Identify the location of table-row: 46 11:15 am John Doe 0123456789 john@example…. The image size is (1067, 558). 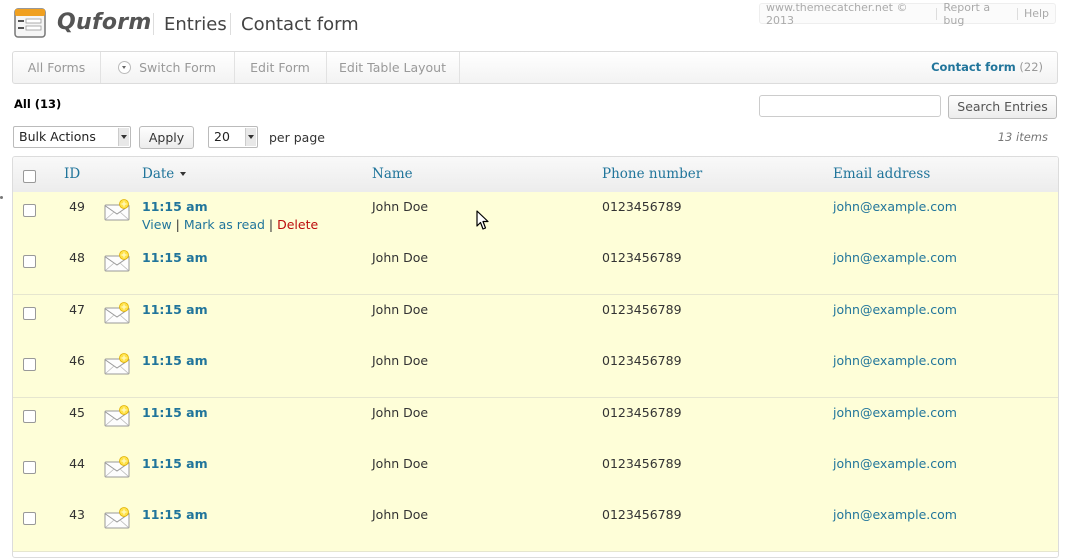
(535, 372).